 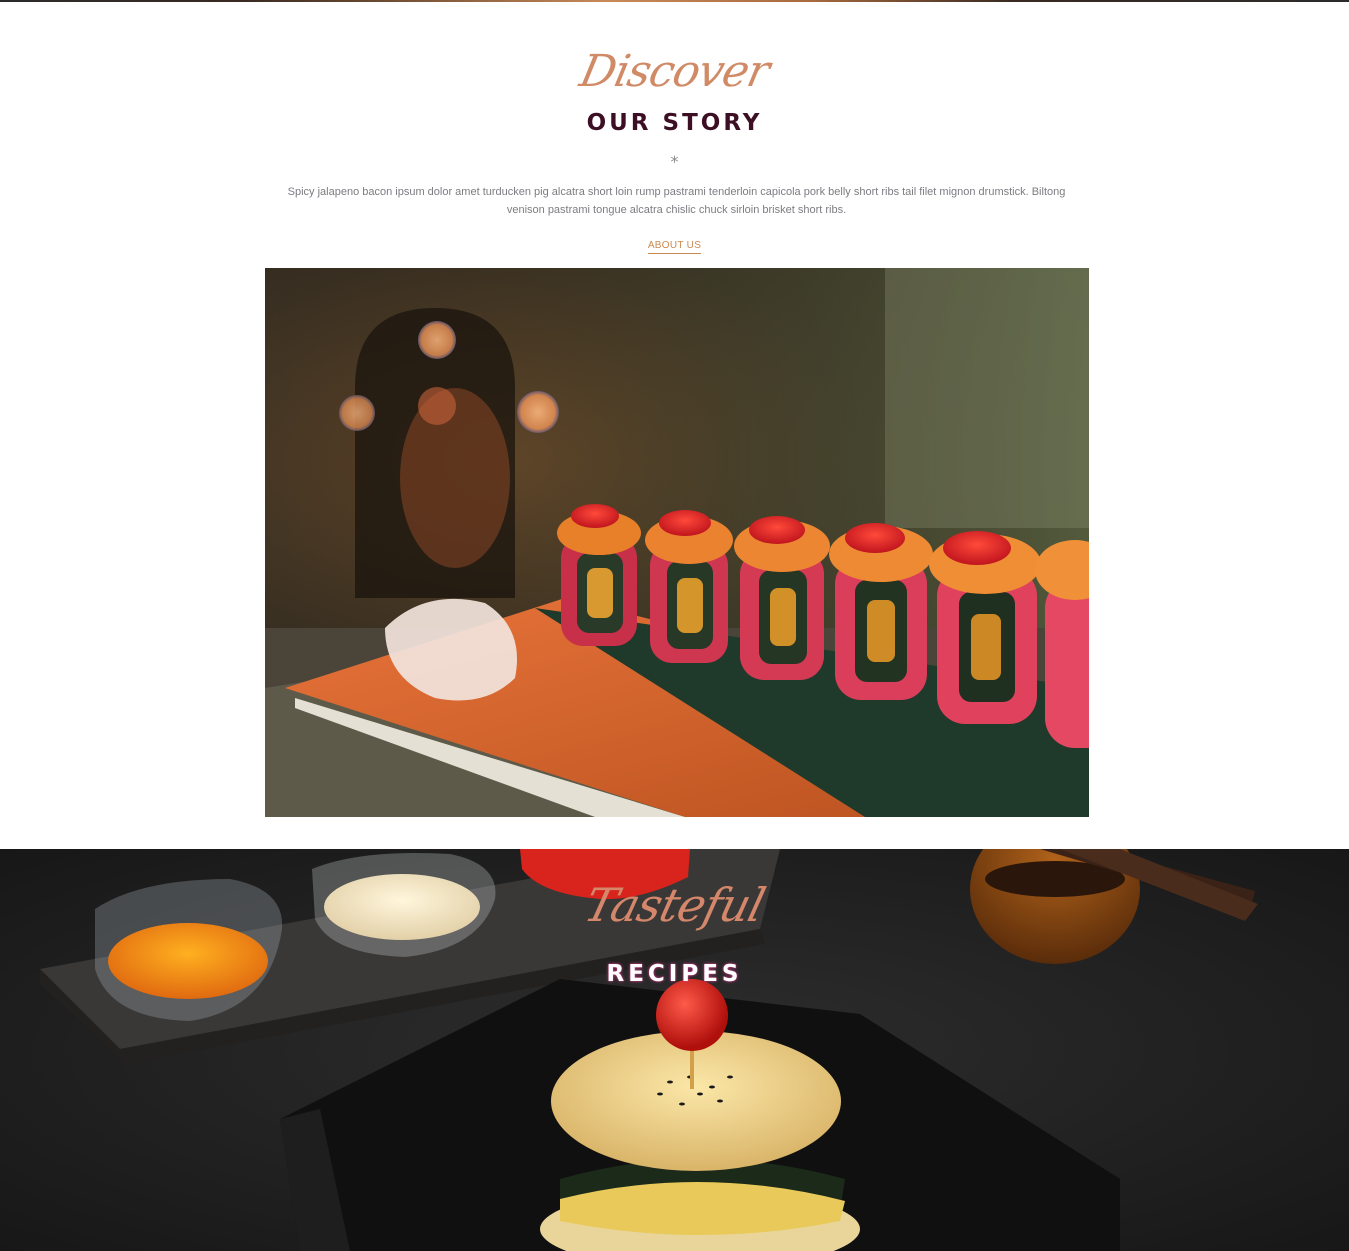 What do you see at coordinates (674, 247) in the screenshot?
I see `about-us-link: ABOUT US` at bounding box center [674, 247].